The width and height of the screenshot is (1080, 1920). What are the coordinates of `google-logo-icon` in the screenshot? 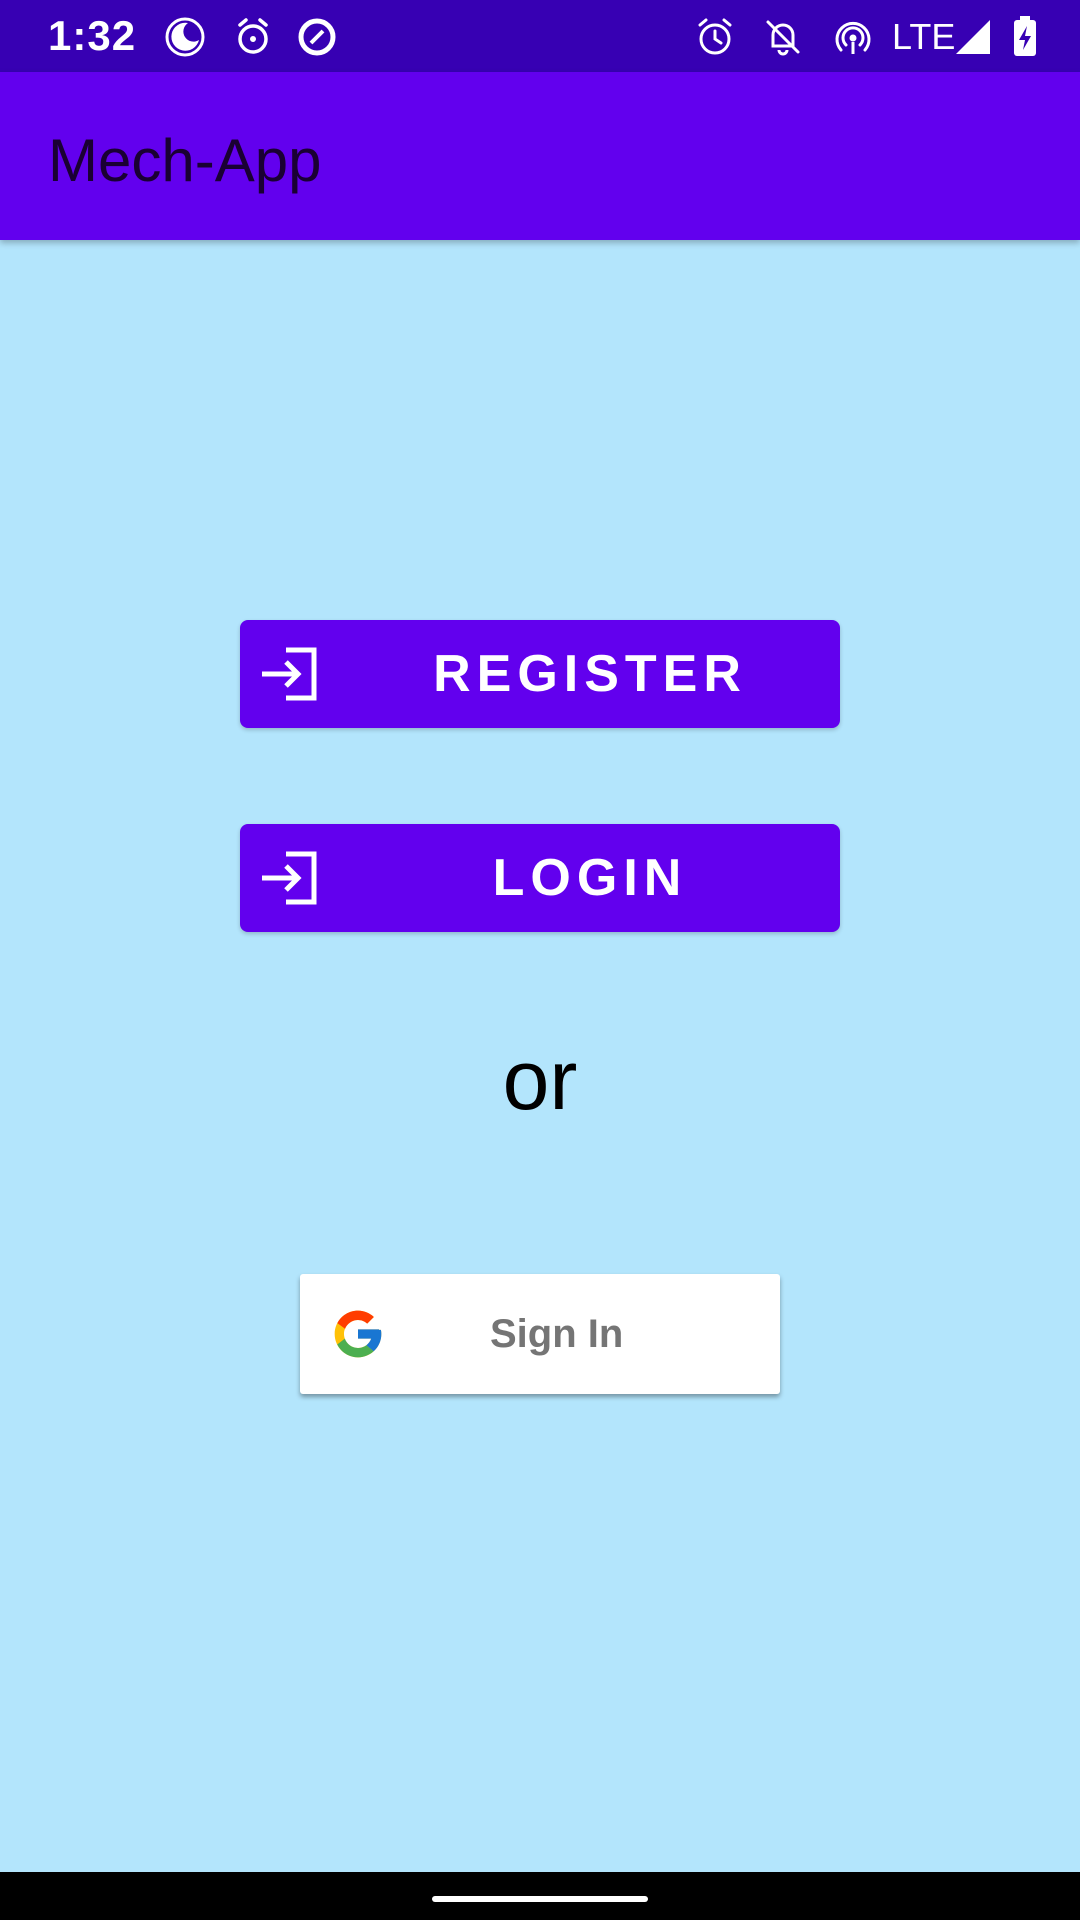 It's located at (358, 1334).